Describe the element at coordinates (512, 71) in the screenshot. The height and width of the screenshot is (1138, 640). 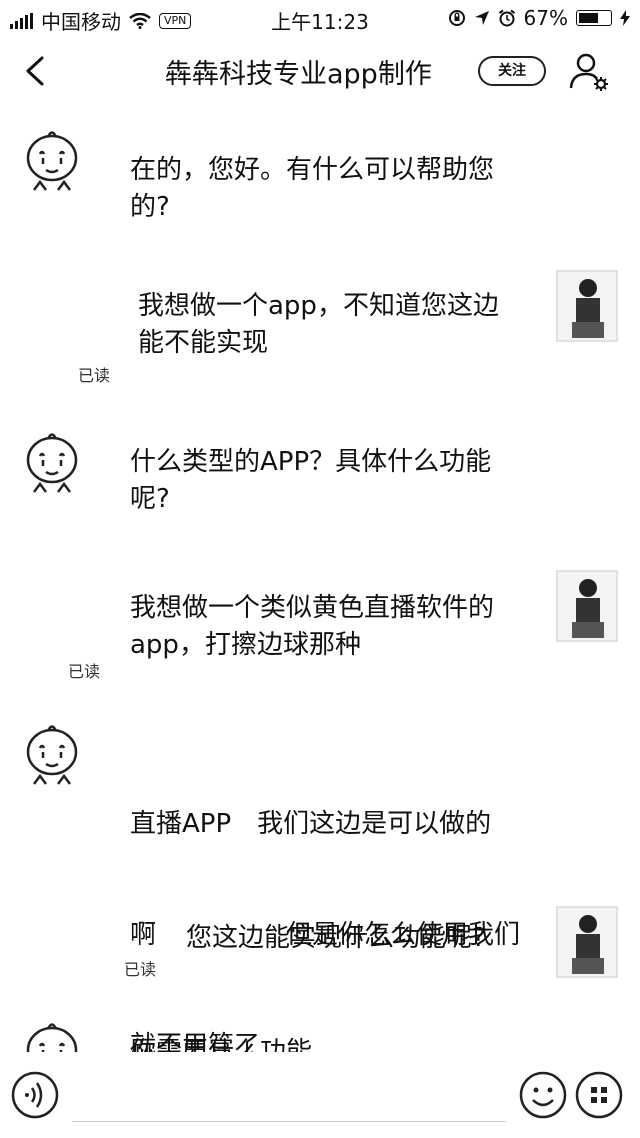
I see `follow-button: 关注` at that location.